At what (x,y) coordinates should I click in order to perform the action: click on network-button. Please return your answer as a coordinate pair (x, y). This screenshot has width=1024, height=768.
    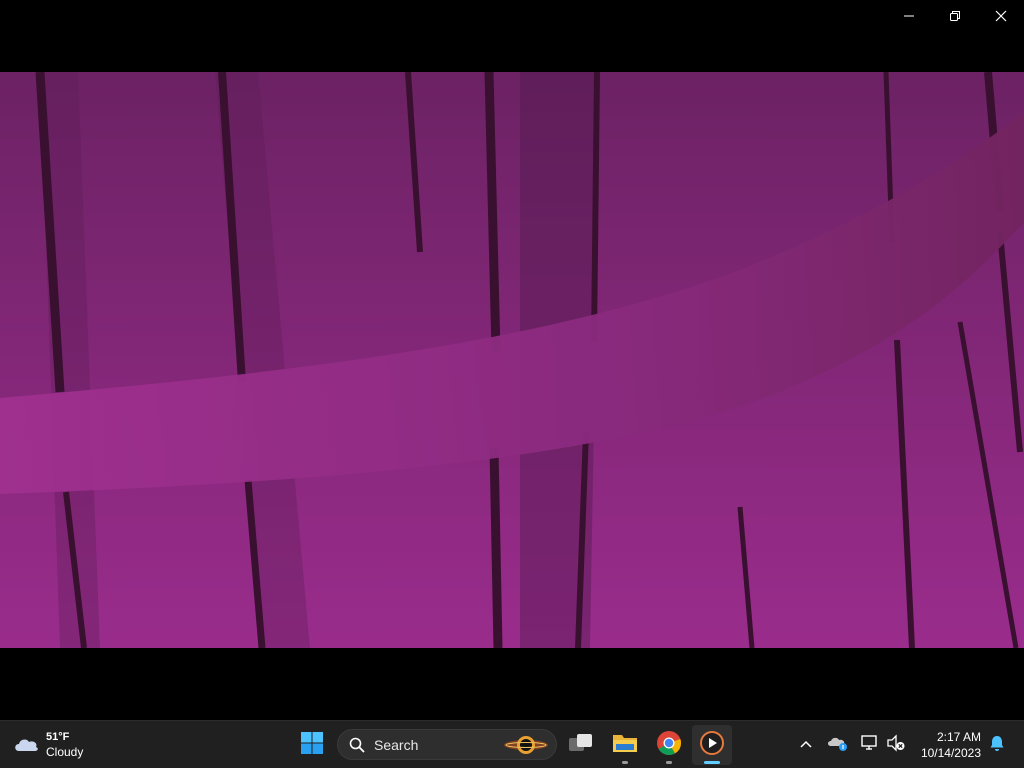
    Looking at the image, I should click on (870, 745).